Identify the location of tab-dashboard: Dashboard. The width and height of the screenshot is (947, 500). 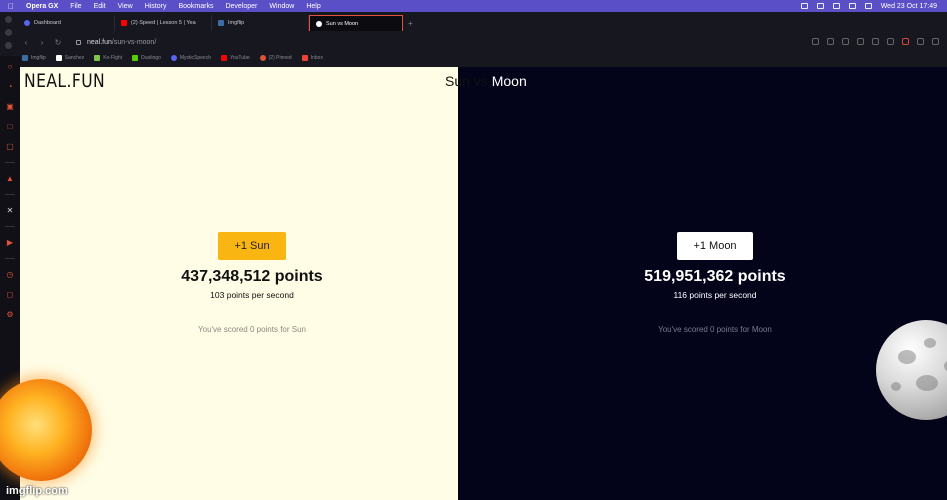
(66, 23).